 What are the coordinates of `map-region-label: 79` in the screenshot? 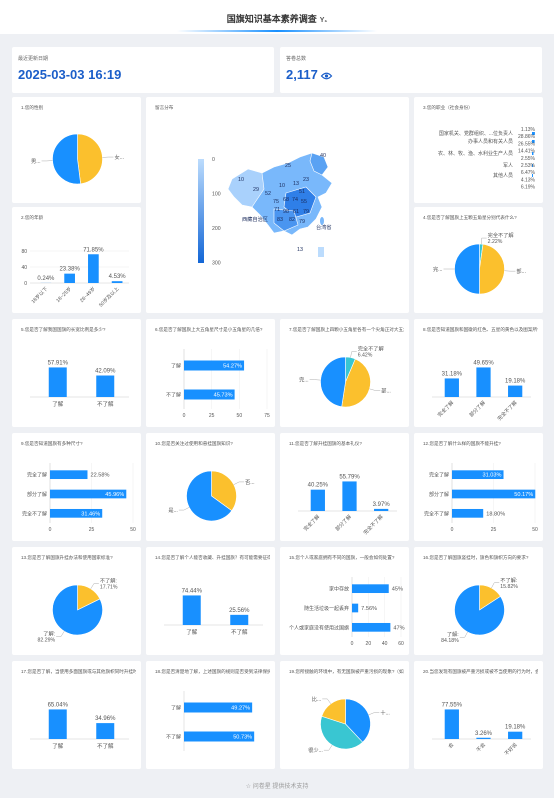 It's located at (302, 222).